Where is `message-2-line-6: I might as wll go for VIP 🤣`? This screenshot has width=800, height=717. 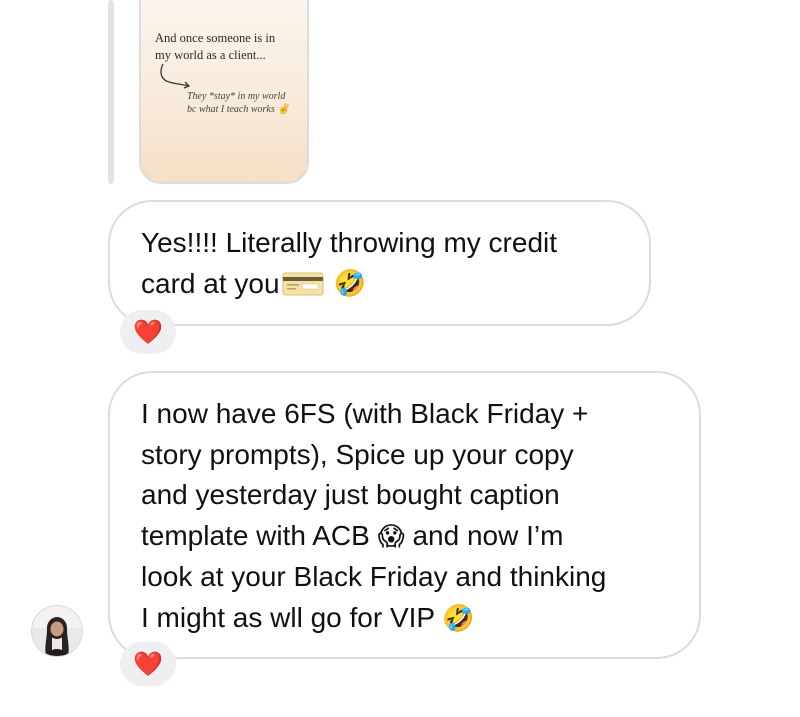
message-2-line-6: I might as wll go for VIP 🤣 is located at coordinates (405, 619).